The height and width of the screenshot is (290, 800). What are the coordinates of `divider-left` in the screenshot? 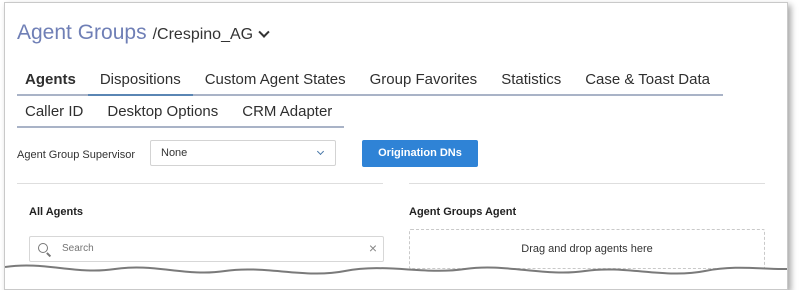 It's located at (200, 183).